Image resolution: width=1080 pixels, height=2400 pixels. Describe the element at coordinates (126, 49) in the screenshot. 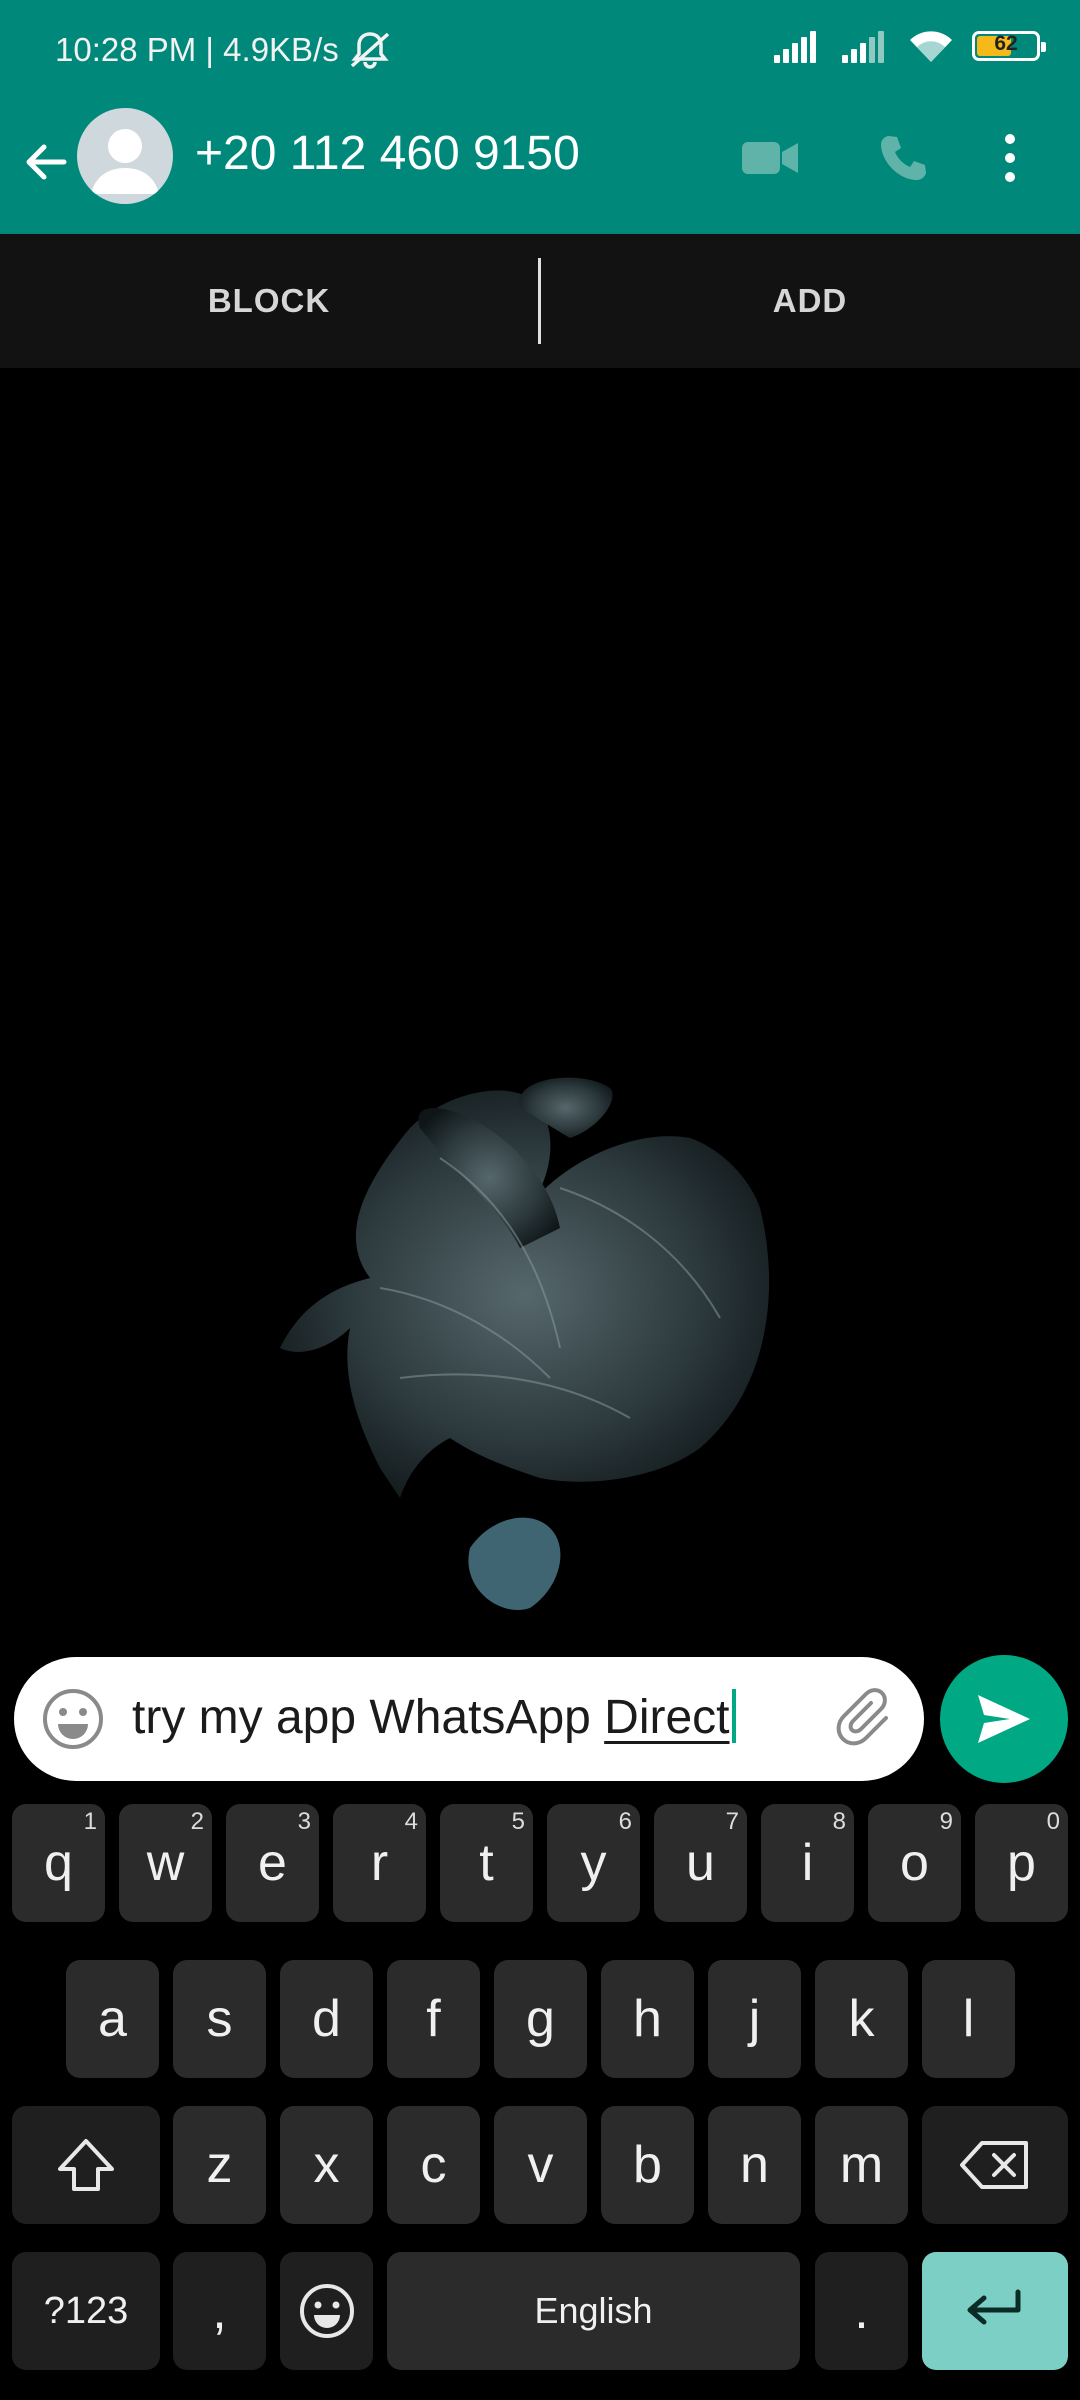

I see `status-time: 10:28 PM` at that location.